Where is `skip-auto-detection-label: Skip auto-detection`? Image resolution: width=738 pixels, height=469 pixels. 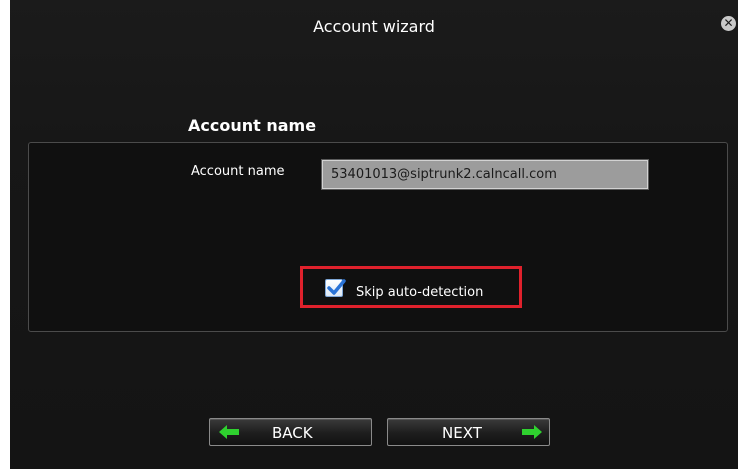 skip-auto-detection-label: Skip auto-detection is located at coordinates (419, 292).